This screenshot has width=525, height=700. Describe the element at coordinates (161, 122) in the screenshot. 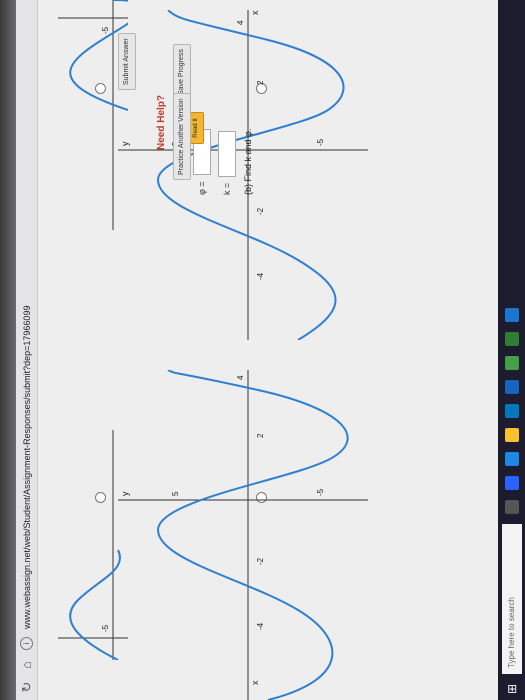

I see `need-help-label: Need Help?` at that location.